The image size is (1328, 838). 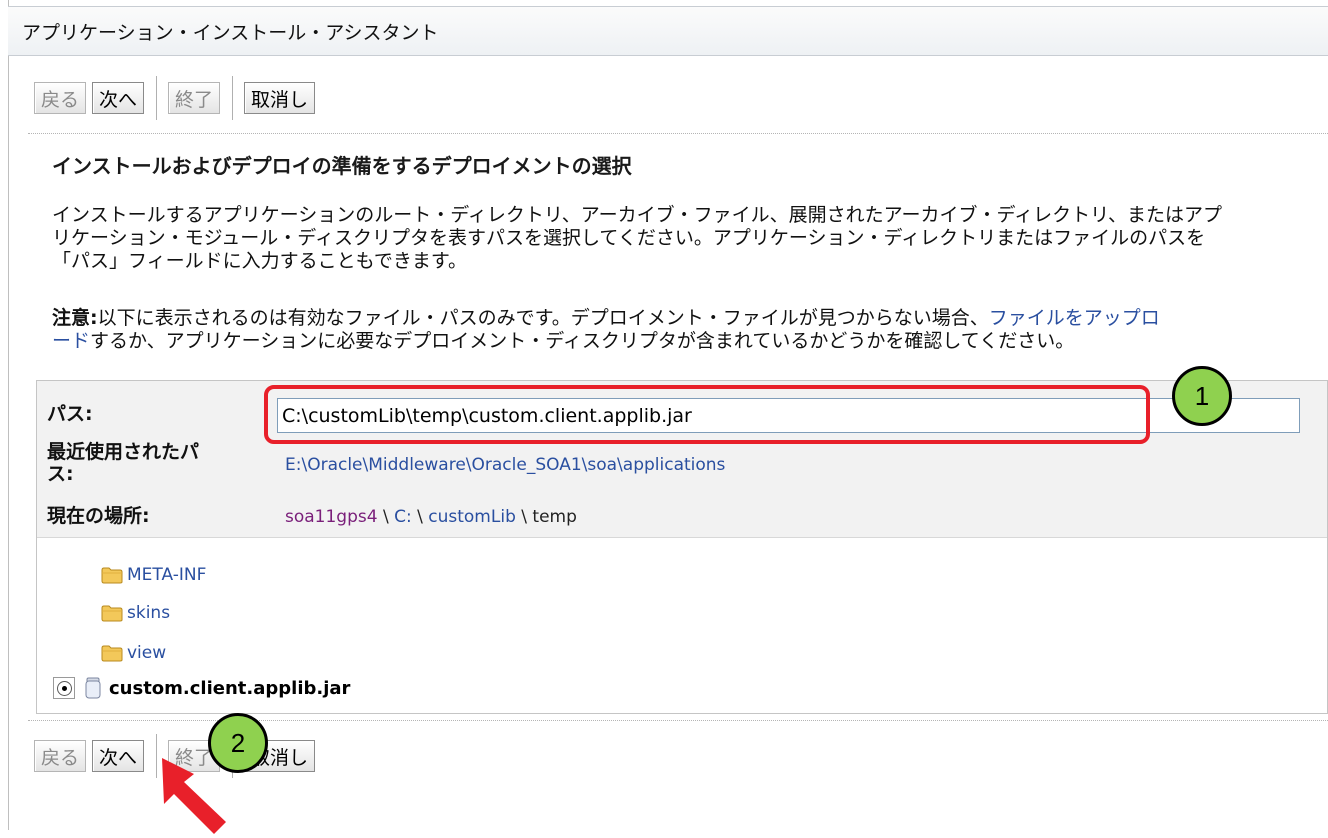 I want to click on tree-item-jar: custom.client.applib.jar, so click(x=201, y=688).